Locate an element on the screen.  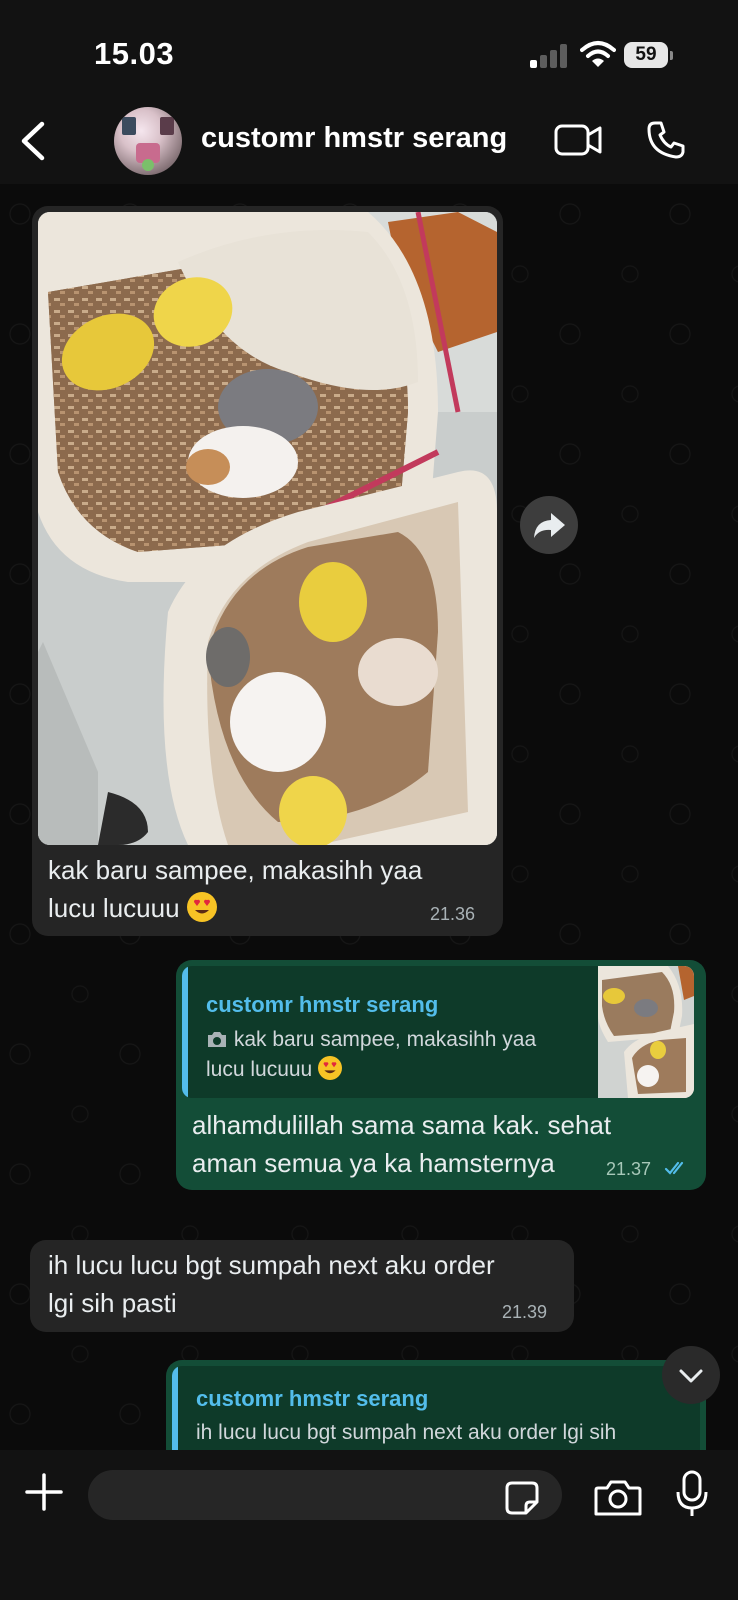
quoted-text-line: kak baru sampee, makasihh yaa is located at coordinates (385, 1039).